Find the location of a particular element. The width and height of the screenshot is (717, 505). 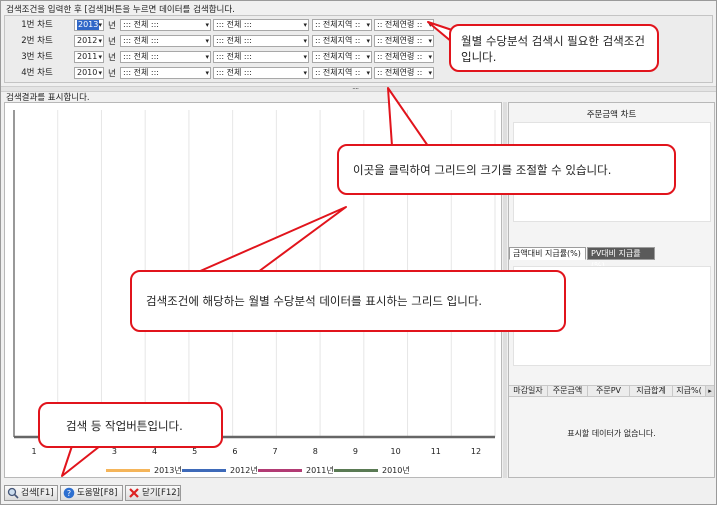

callout-buttons-text: 검색 등 작업버튼입니다. is located at coordinates (124, 426).